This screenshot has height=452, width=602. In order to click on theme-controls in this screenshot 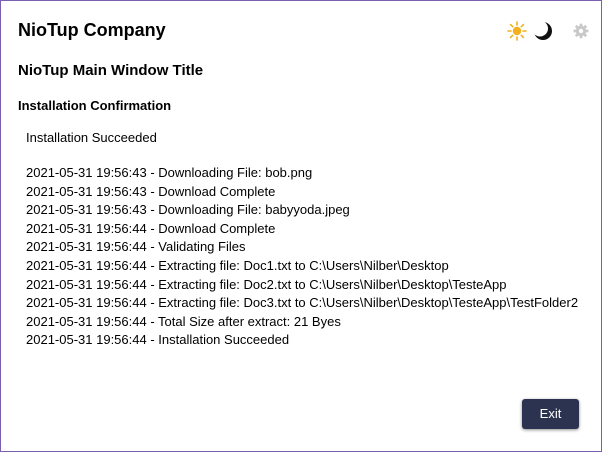, I will do `click(549, 31)`.